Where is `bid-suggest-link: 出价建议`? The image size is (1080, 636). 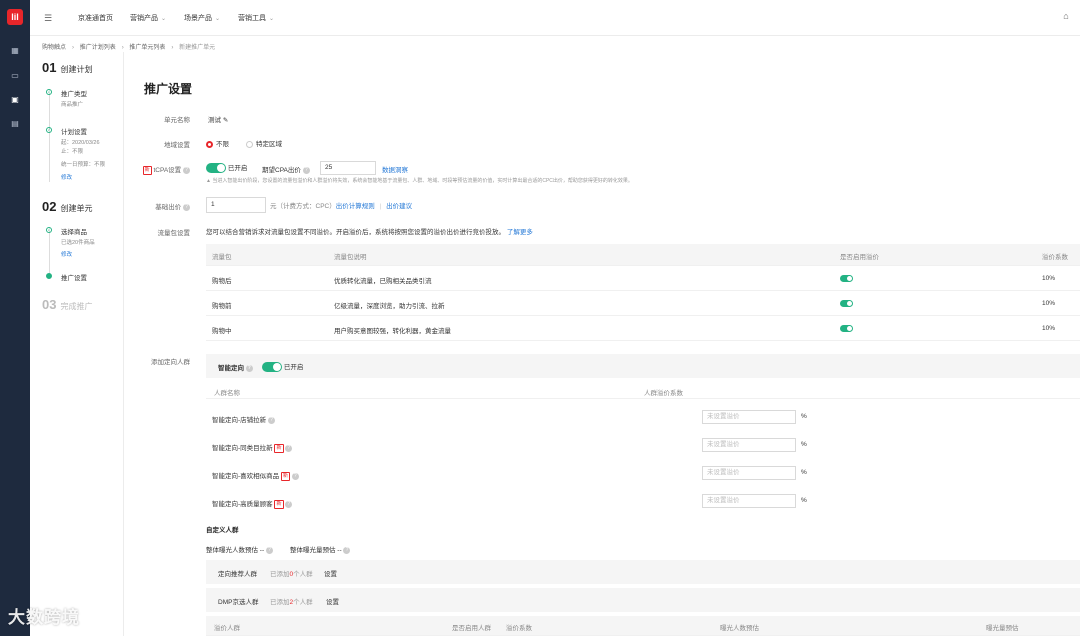
bid-suggest-link: 出价建议 is located at coordinates (399, 206).